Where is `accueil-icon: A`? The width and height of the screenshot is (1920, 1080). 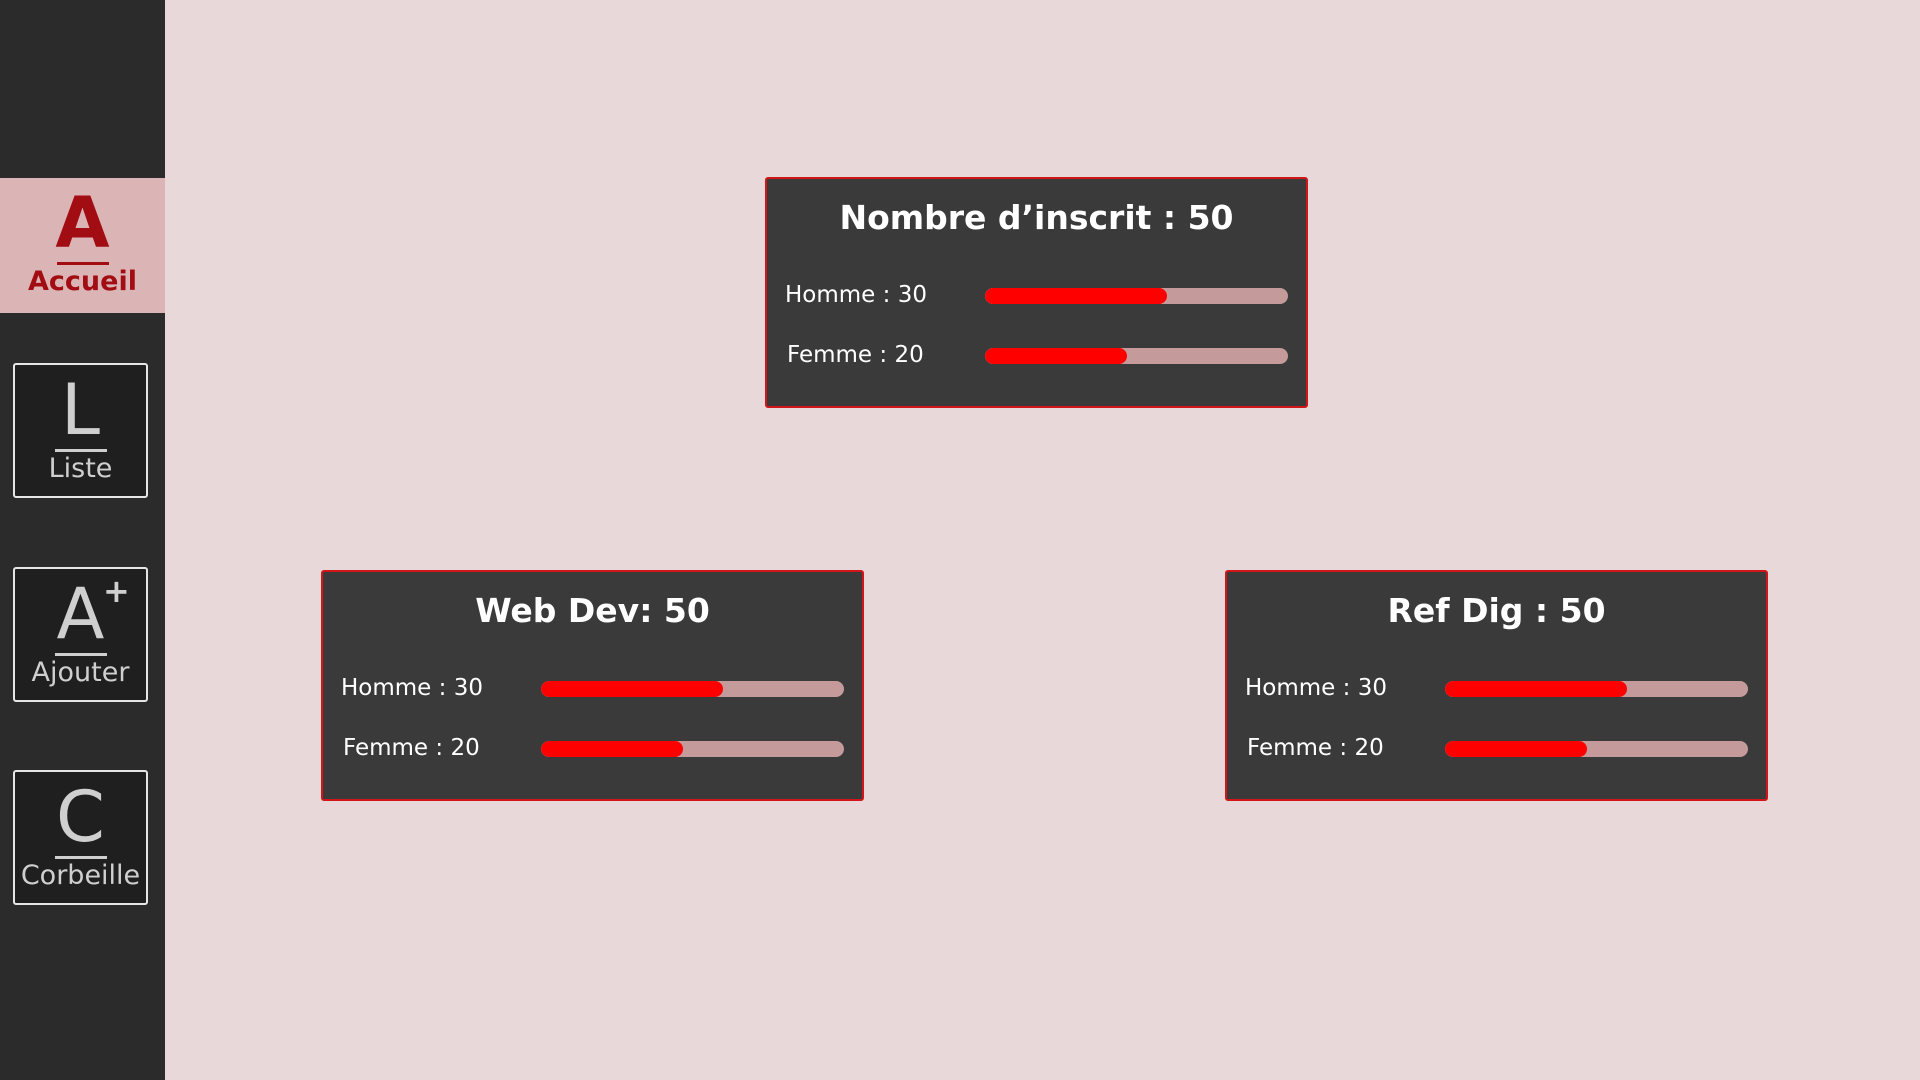 accueil-icon: A is located at coordinates (82, 226).